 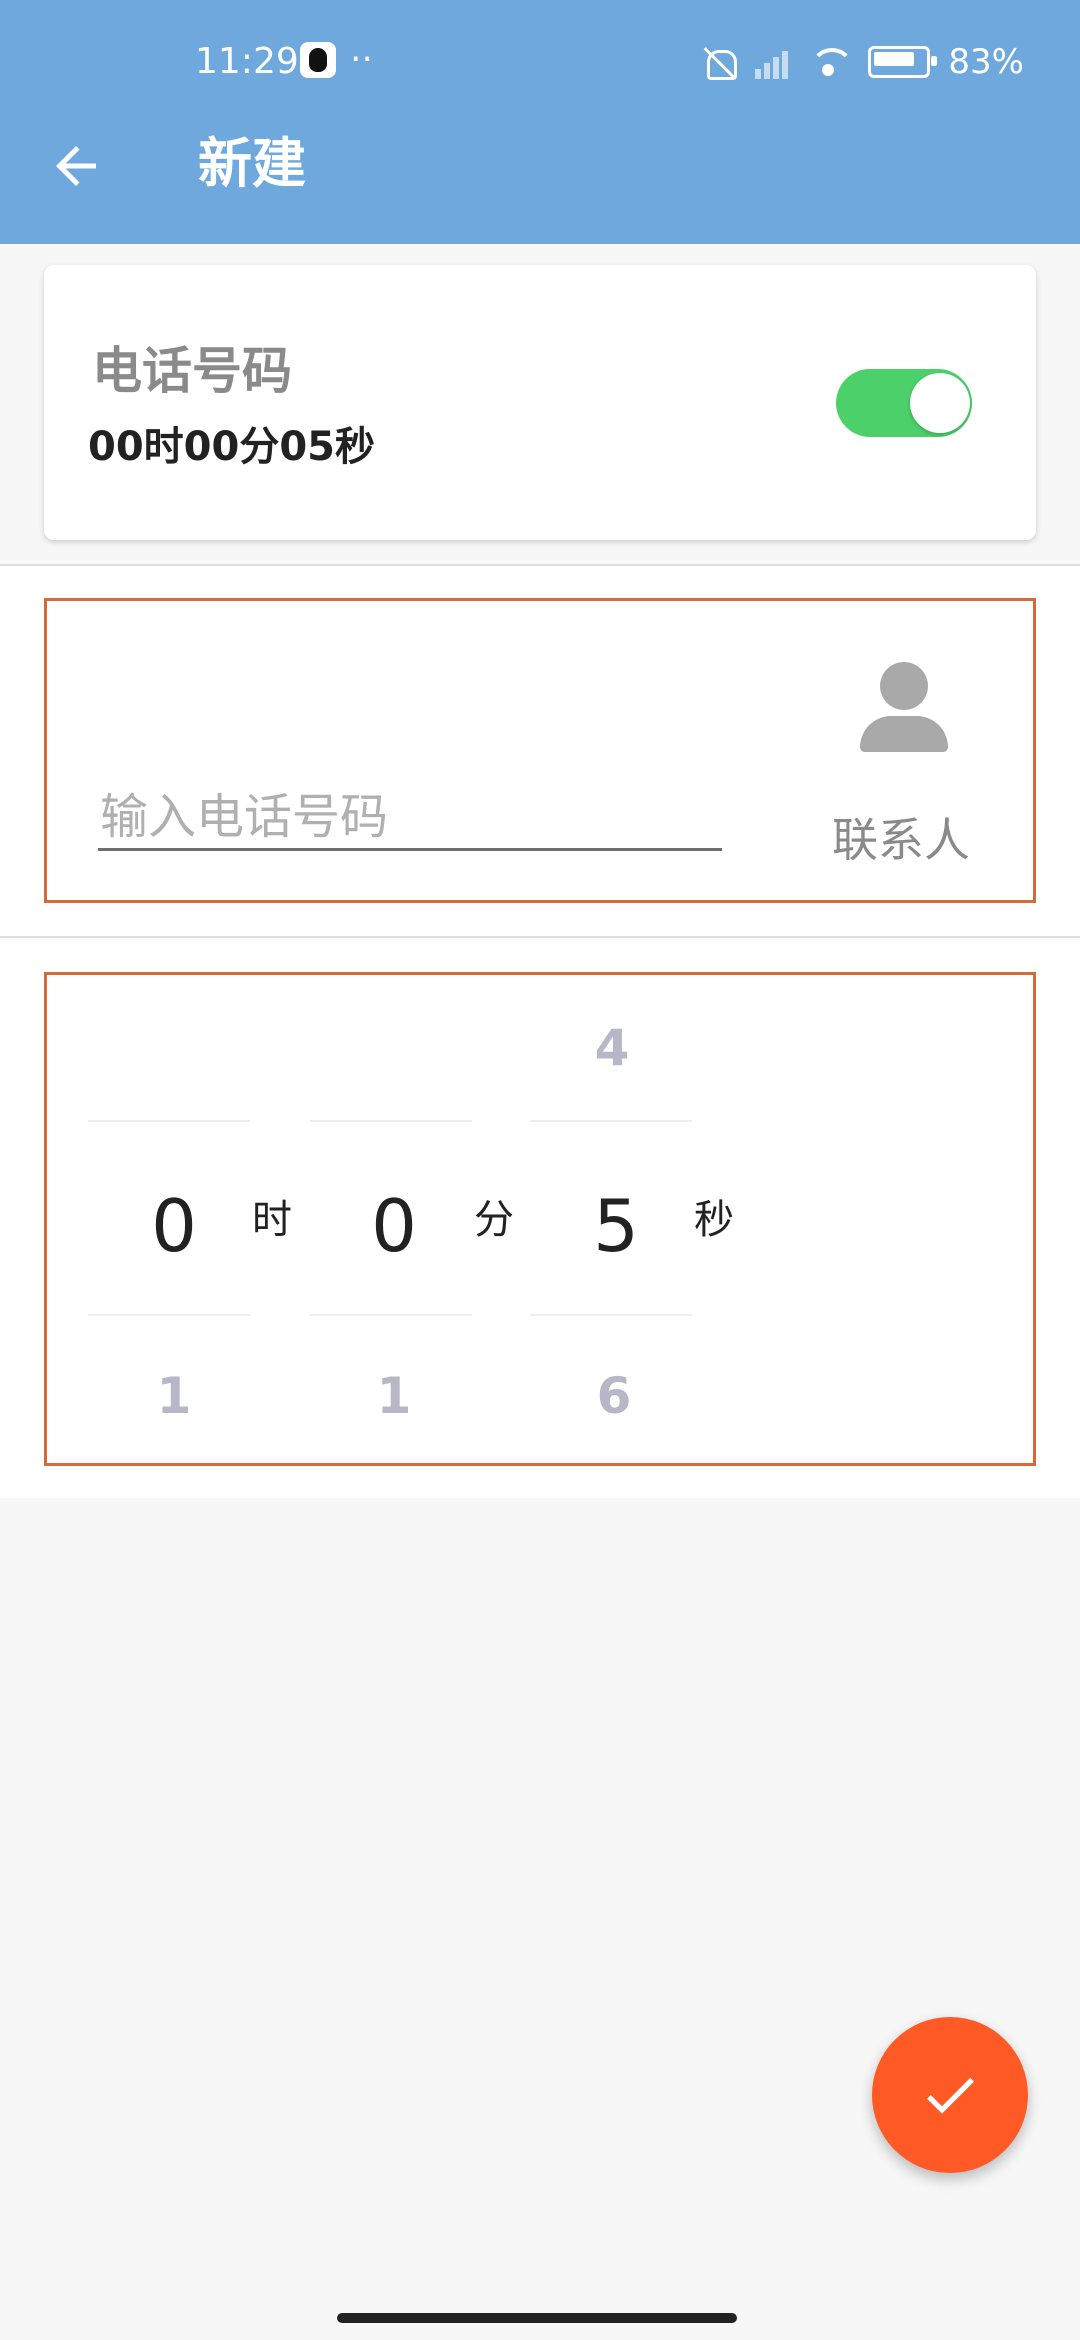 I want to click on status-time: 11:29, so click(x=247, y=61).